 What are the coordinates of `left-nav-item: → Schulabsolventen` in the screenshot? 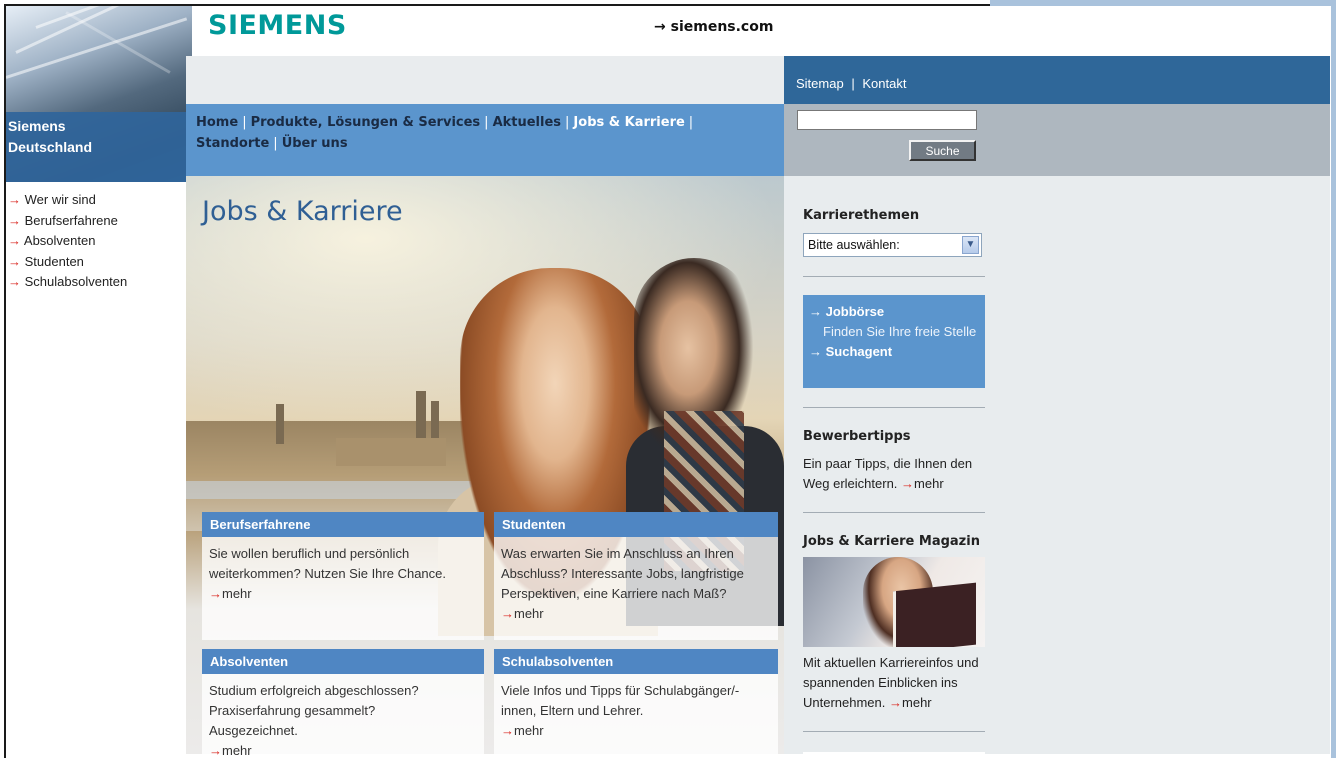 It's located at (98, 282).